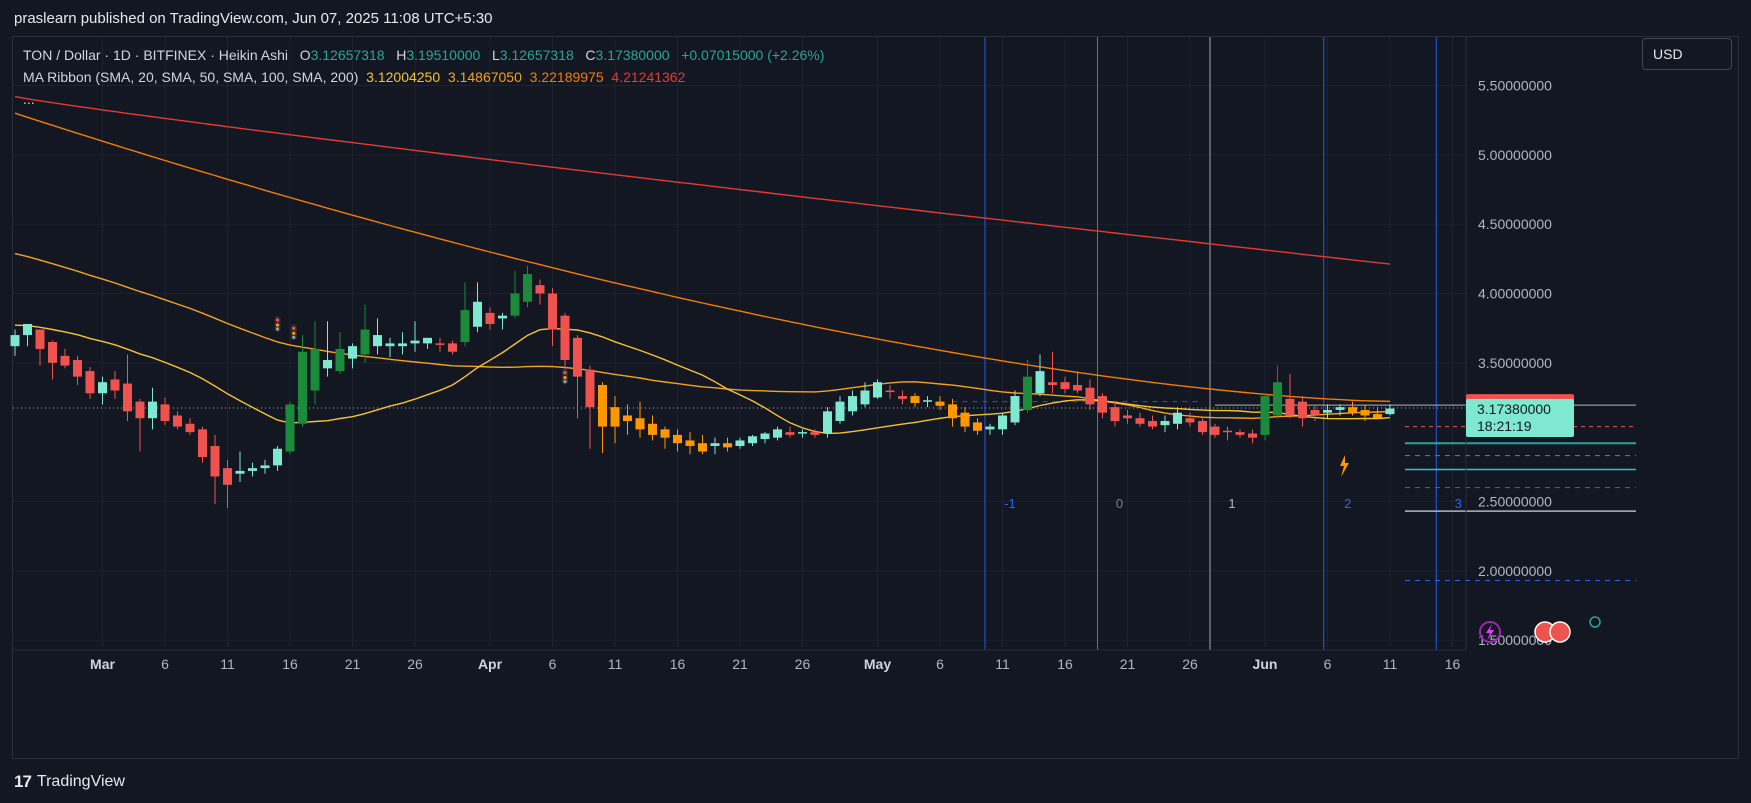 This screenshot has width=1751, height=803. Describe the element at coordinates (80, 781) in the screenshot. I see `tradingview-brand-text: TradingView` at that location.